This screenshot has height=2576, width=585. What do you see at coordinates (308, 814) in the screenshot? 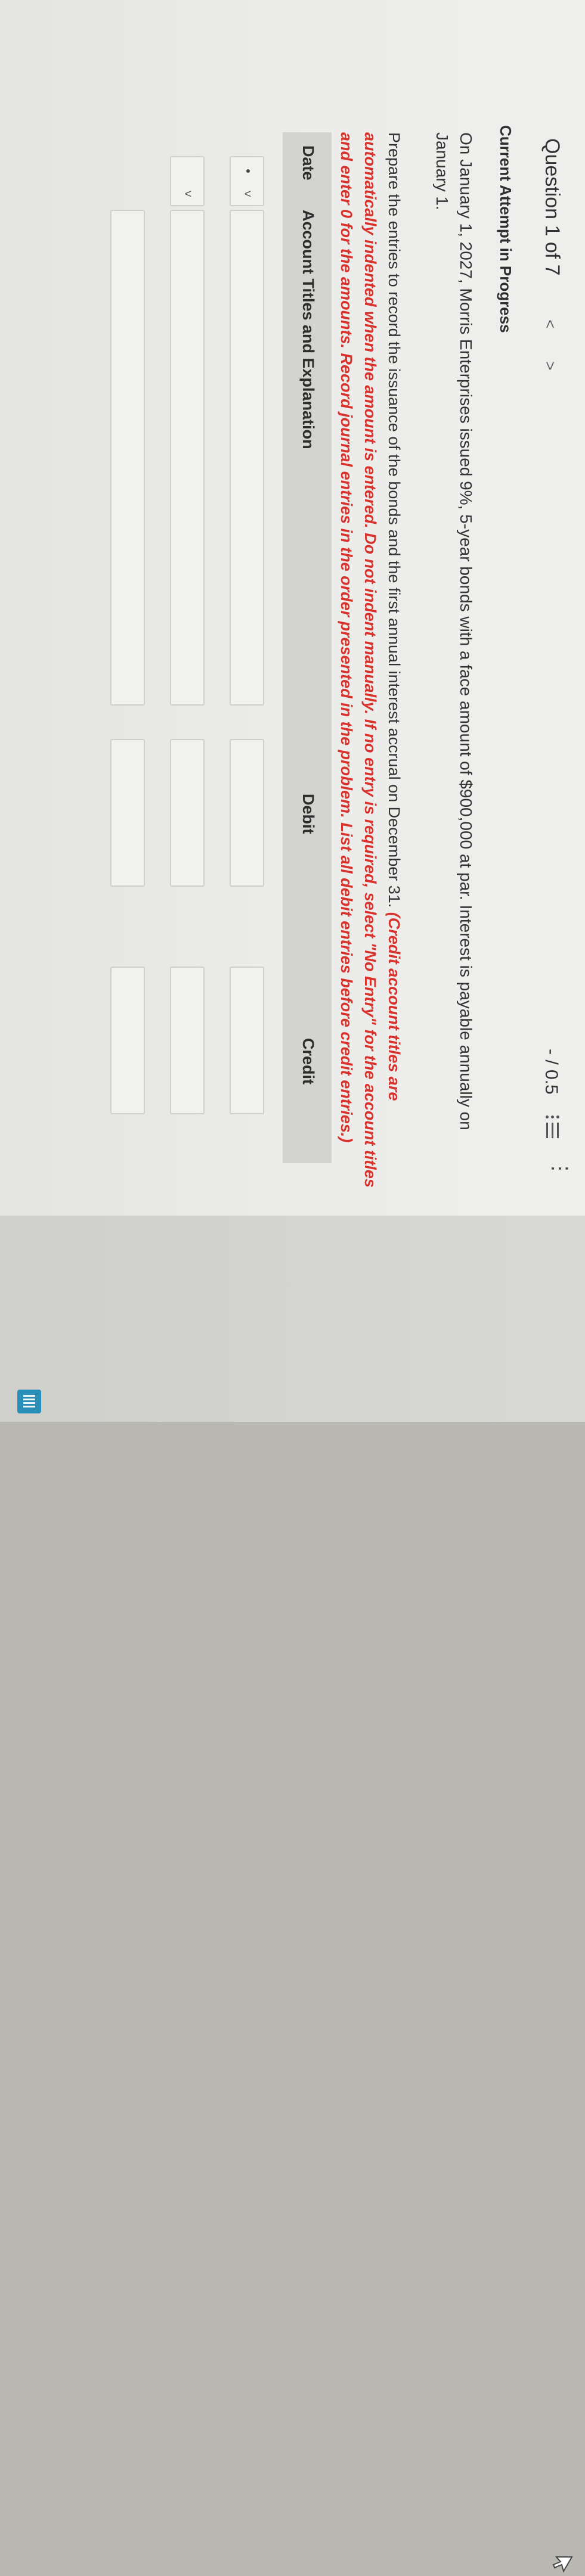
I see `debit-column-header: Debit` at bounding box center [308, 814].